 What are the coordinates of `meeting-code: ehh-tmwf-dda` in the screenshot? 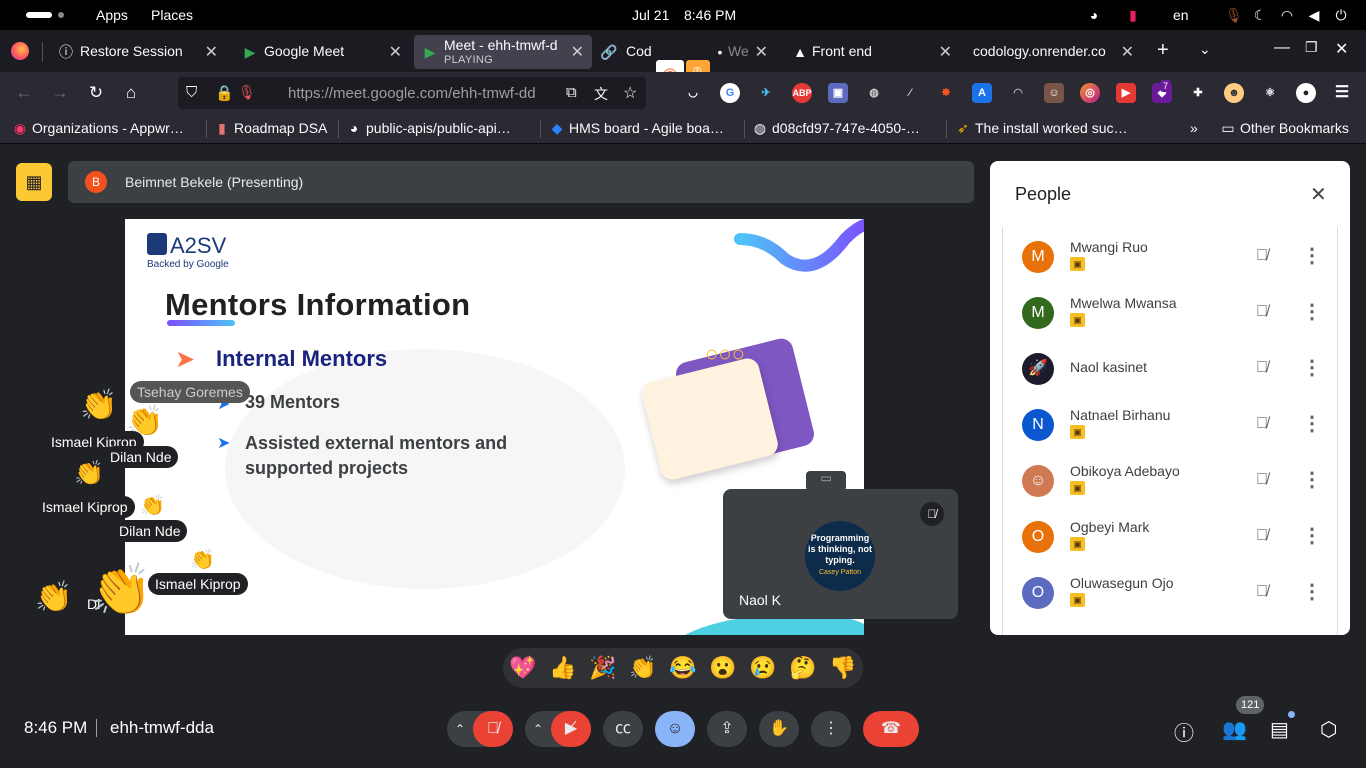 It's located at (162, 728).